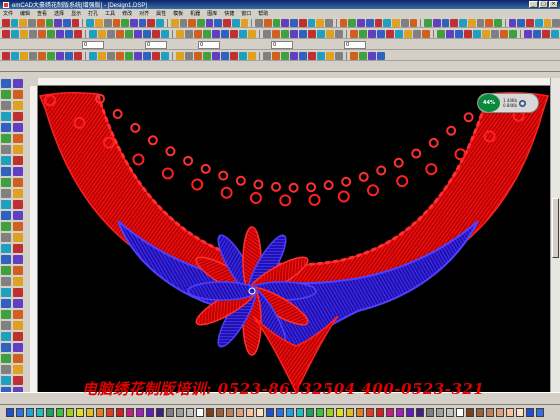 The height and width of the screenshot is (420, 560). Describe the element at coordinates (523, 103) in the screenshot. I see `refresh-icon` at that location.